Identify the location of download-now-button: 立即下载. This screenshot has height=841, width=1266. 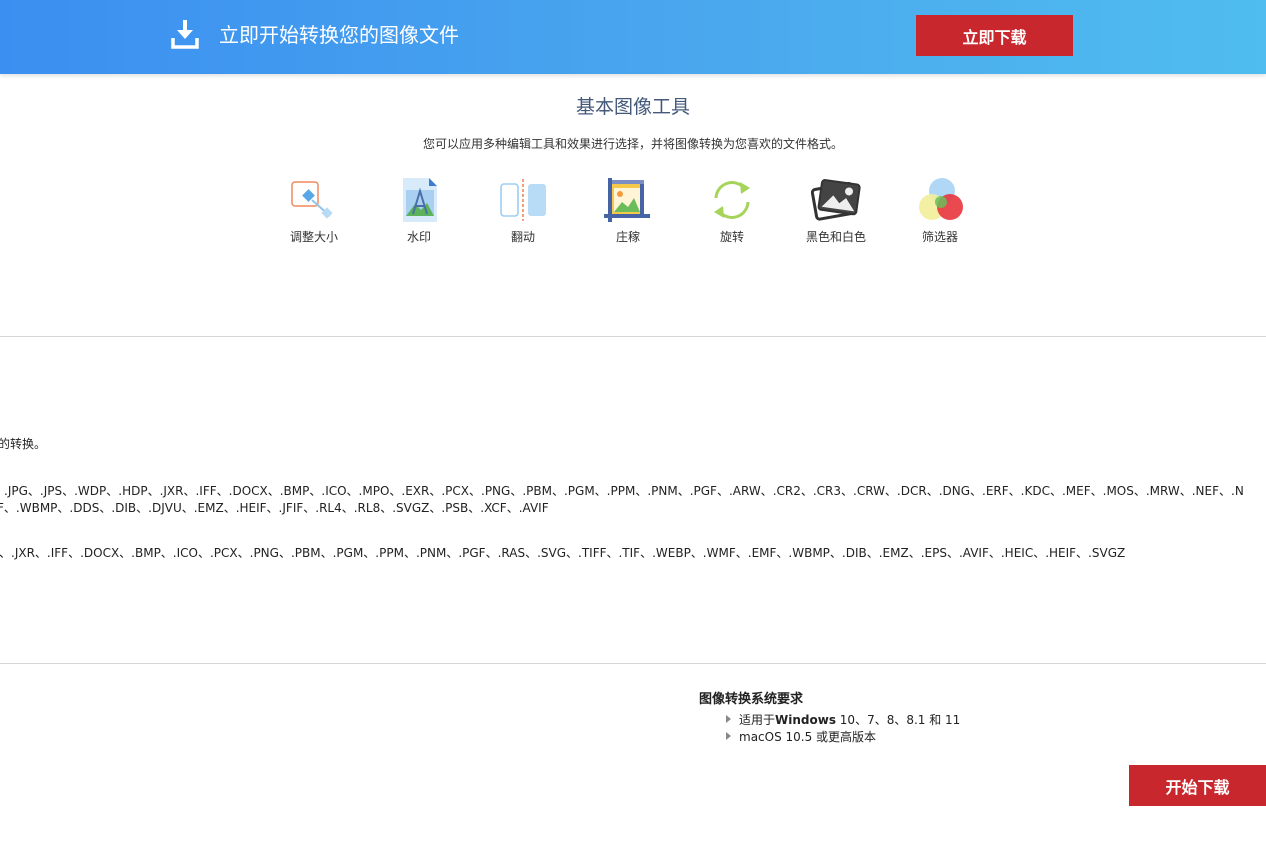
(994, 35).